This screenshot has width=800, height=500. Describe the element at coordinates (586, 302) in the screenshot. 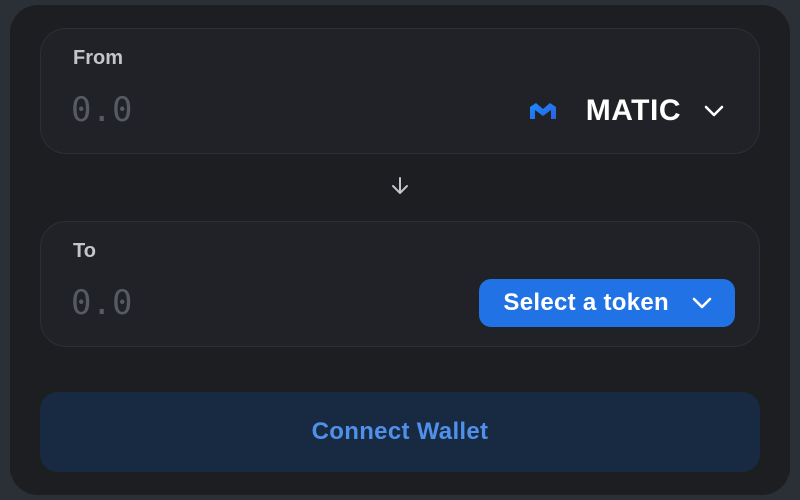

I see `select-token-label: Select a token` at that location.